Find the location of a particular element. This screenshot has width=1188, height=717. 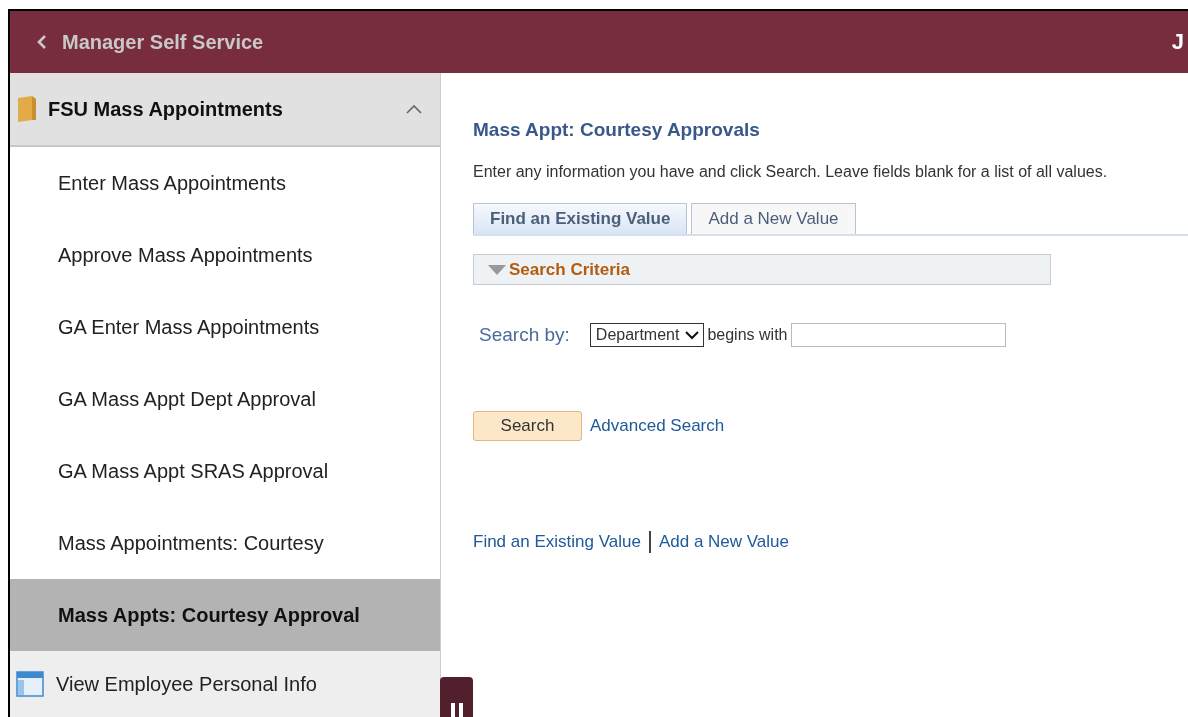

folder-icon is located at coordinates (27, 109).